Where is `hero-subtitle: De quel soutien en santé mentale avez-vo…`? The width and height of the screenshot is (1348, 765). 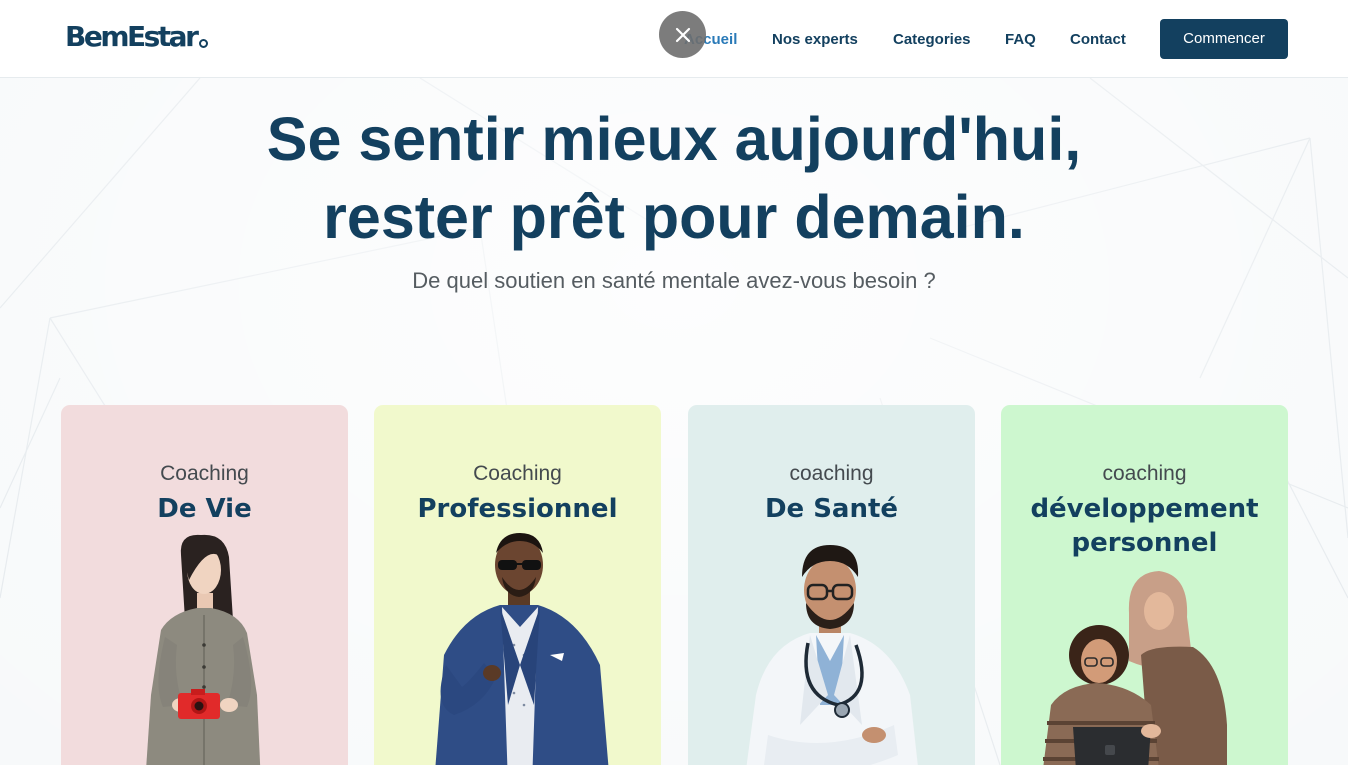
hero-subtitle: De quel soutien en santé mentale avez-vo… is located at coordinates (674, 280).